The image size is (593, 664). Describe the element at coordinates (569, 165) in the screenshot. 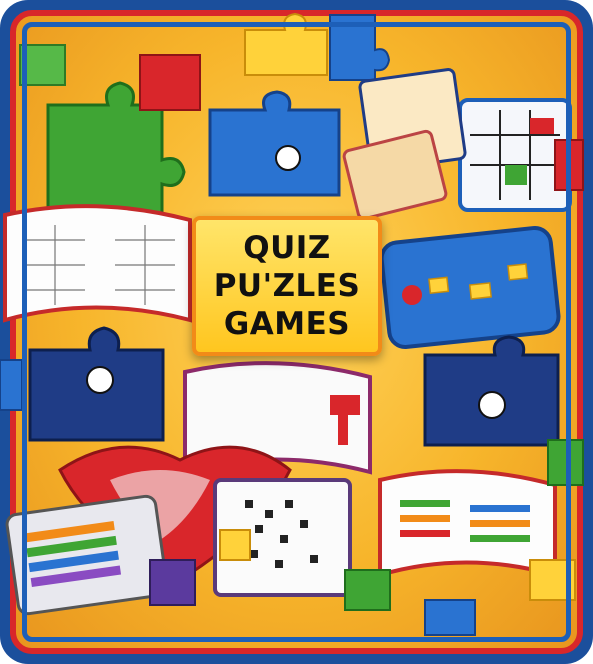

I see `red-puzzle-piece-right` at that location.